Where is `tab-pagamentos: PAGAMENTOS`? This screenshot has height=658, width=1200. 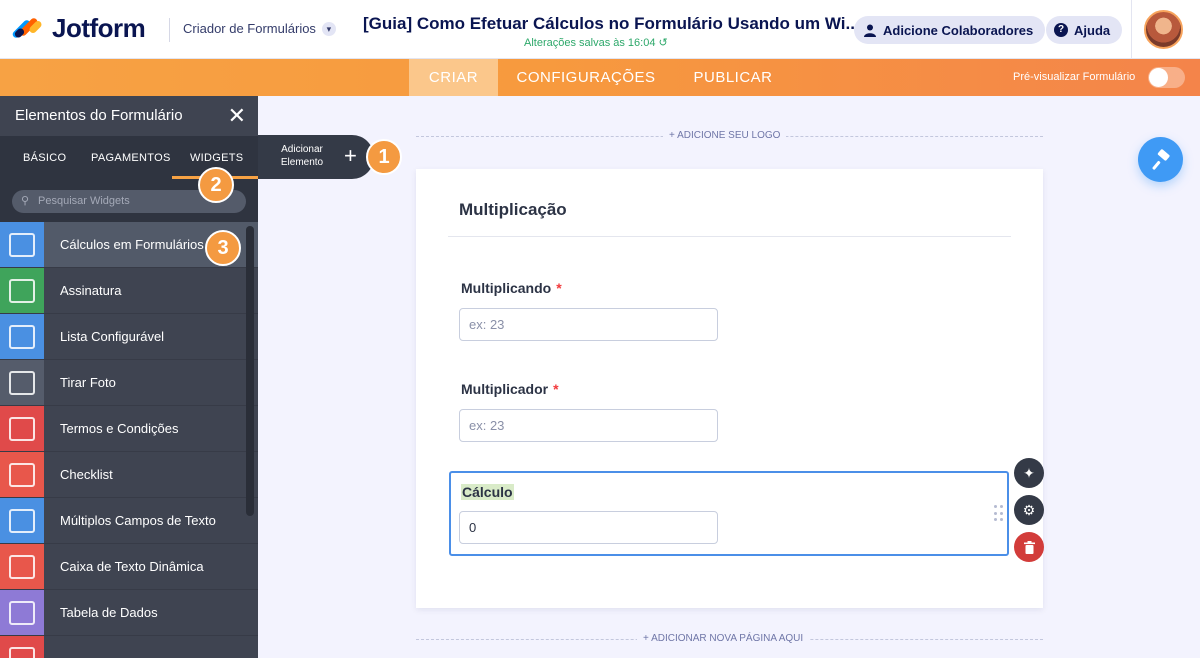 tab-pagamentos: PAGAMENTOS is located at coordinates (131, 158).